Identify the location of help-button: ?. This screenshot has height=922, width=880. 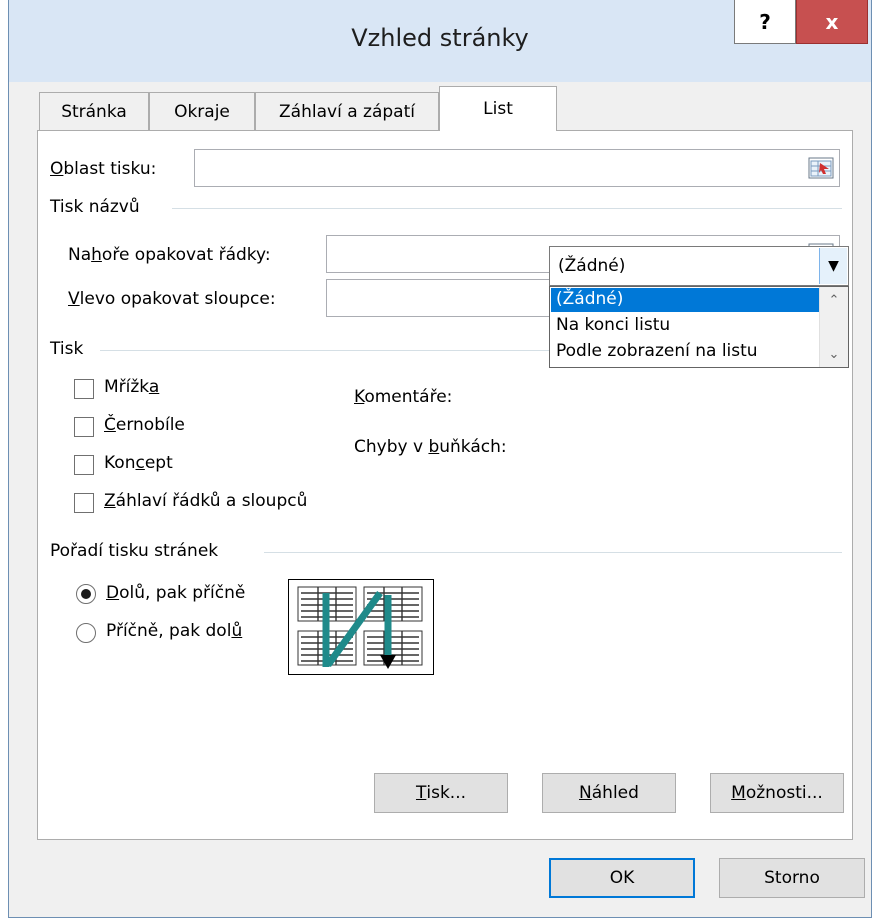
(765, 22).